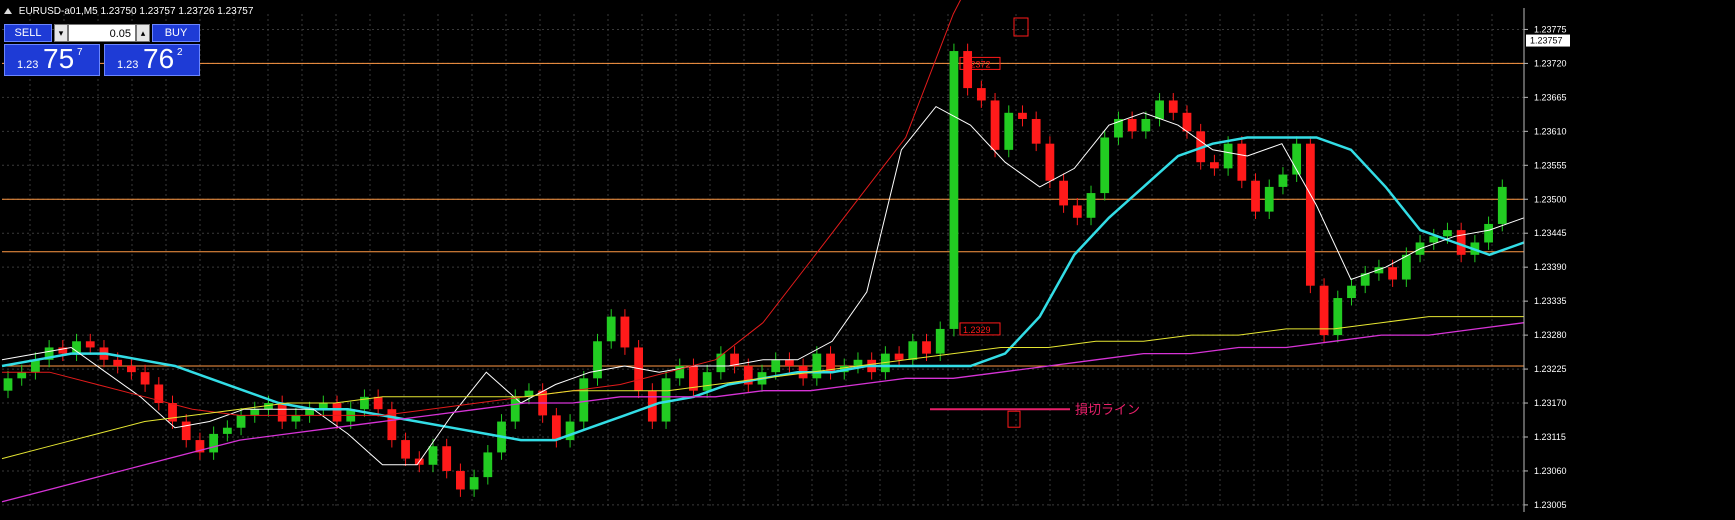 This screenshot has width=1735, height=520. Describe the element at coordinates (102, 52) in the screenshot. I see `one-click-trading-panel: SELL ▾ 0.05 ▴ BUY 1.23 75 7 1.23 76 2` at that location.